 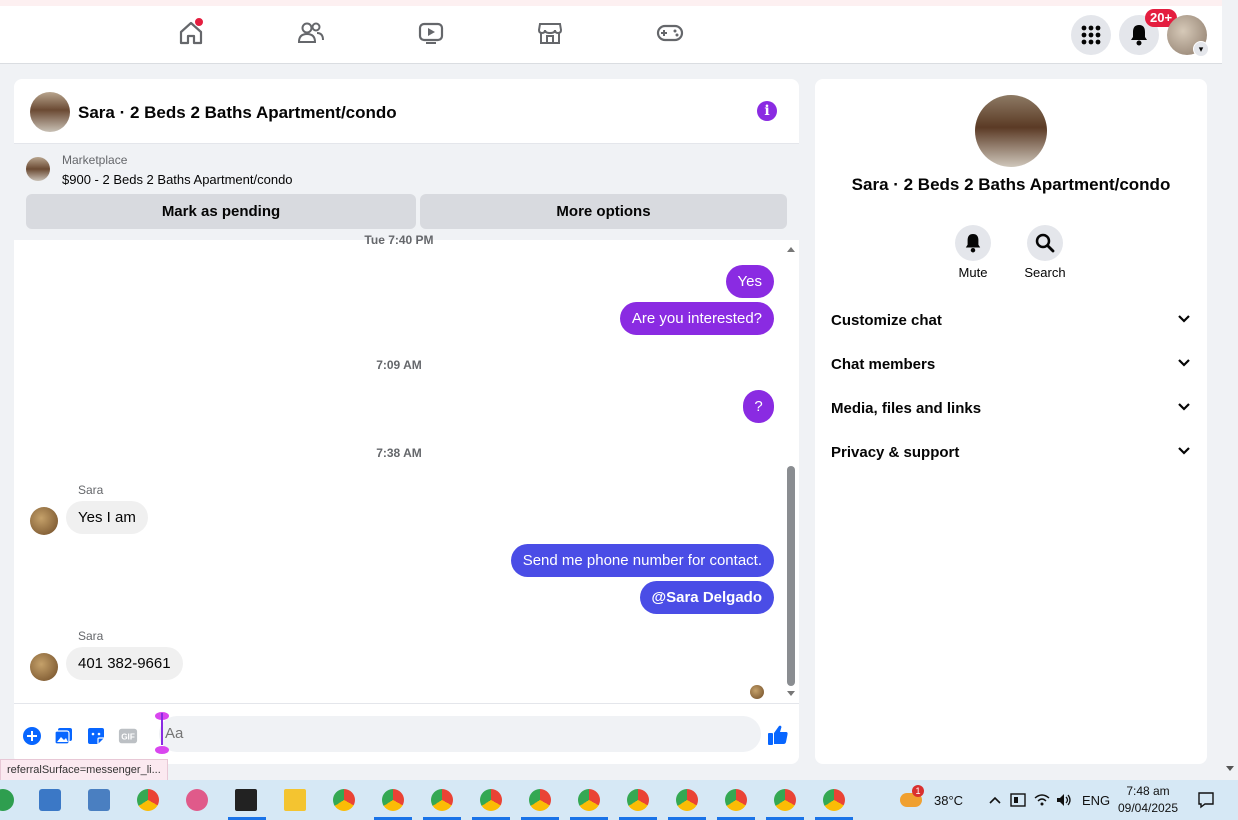 What do you see at coordinates (906, 408) in the screenshot?
I see `section-label: Media, files and links` at bounding box center [906, 408].